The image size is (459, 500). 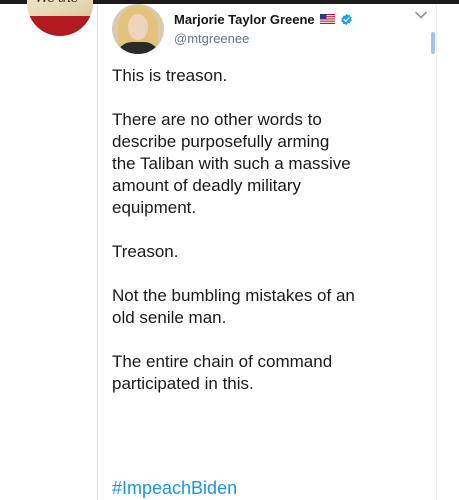 What do you see at coordinates (346, 19) in the screenshot?
I see `verified-badge-icon` at bounding box center [346, 19].